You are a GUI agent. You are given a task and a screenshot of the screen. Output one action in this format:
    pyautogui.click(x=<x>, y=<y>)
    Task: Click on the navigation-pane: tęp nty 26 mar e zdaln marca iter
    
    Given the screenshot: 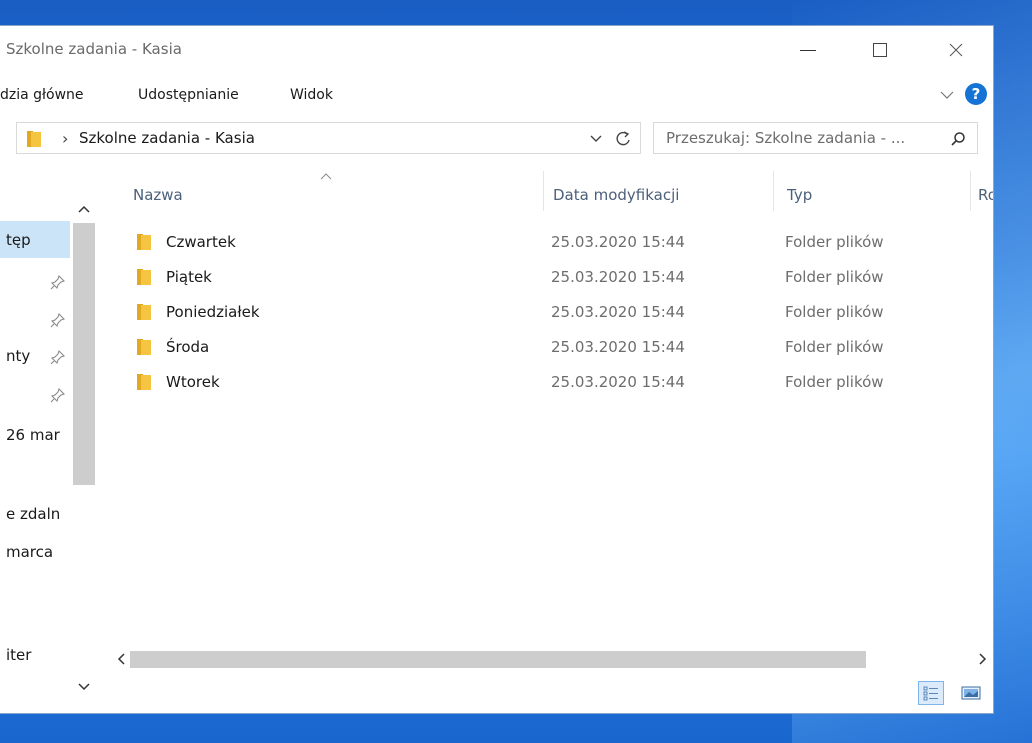 What is the action you would take?
    pyautogui.click(x=48, y=431)
    